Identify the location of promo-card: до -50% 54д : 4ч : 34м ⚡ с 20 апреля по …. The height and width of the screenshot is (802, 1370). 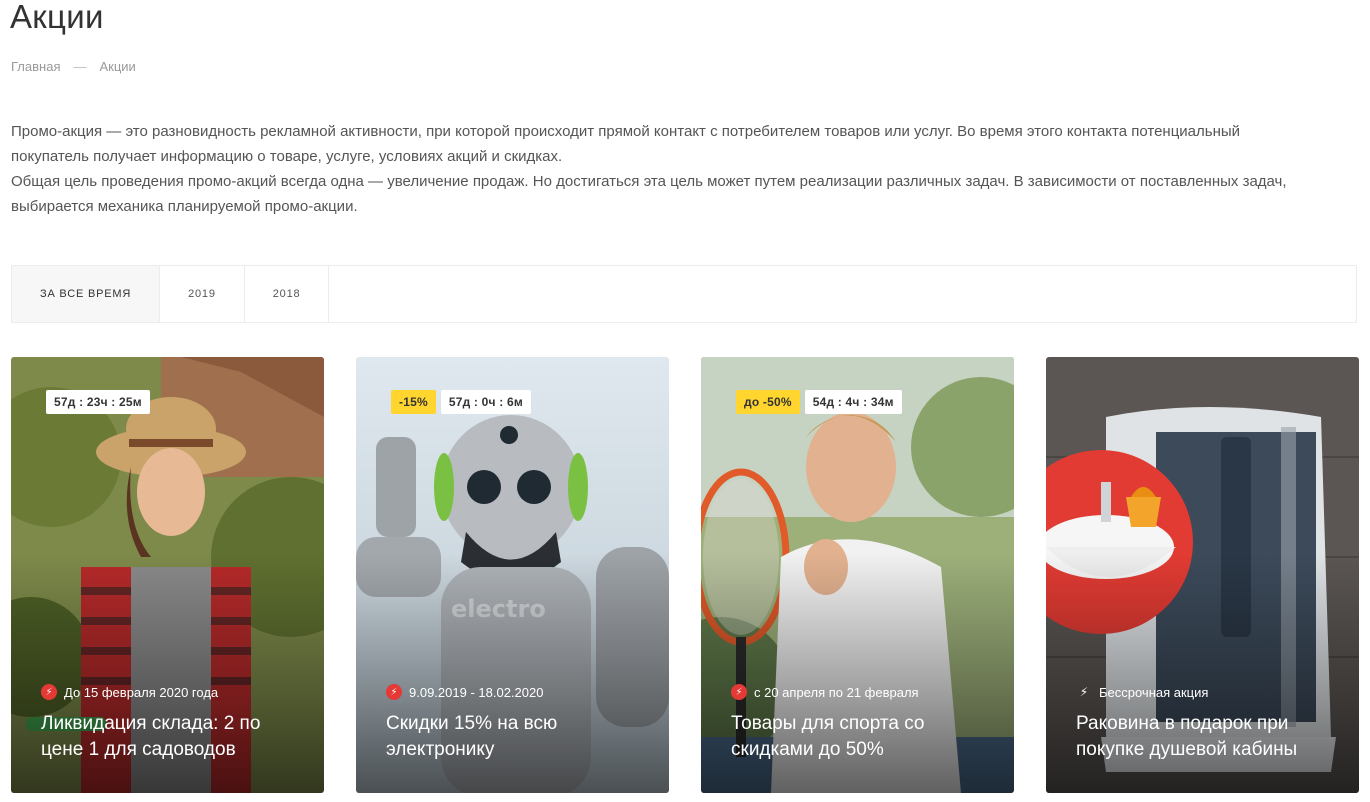
(857, 575).